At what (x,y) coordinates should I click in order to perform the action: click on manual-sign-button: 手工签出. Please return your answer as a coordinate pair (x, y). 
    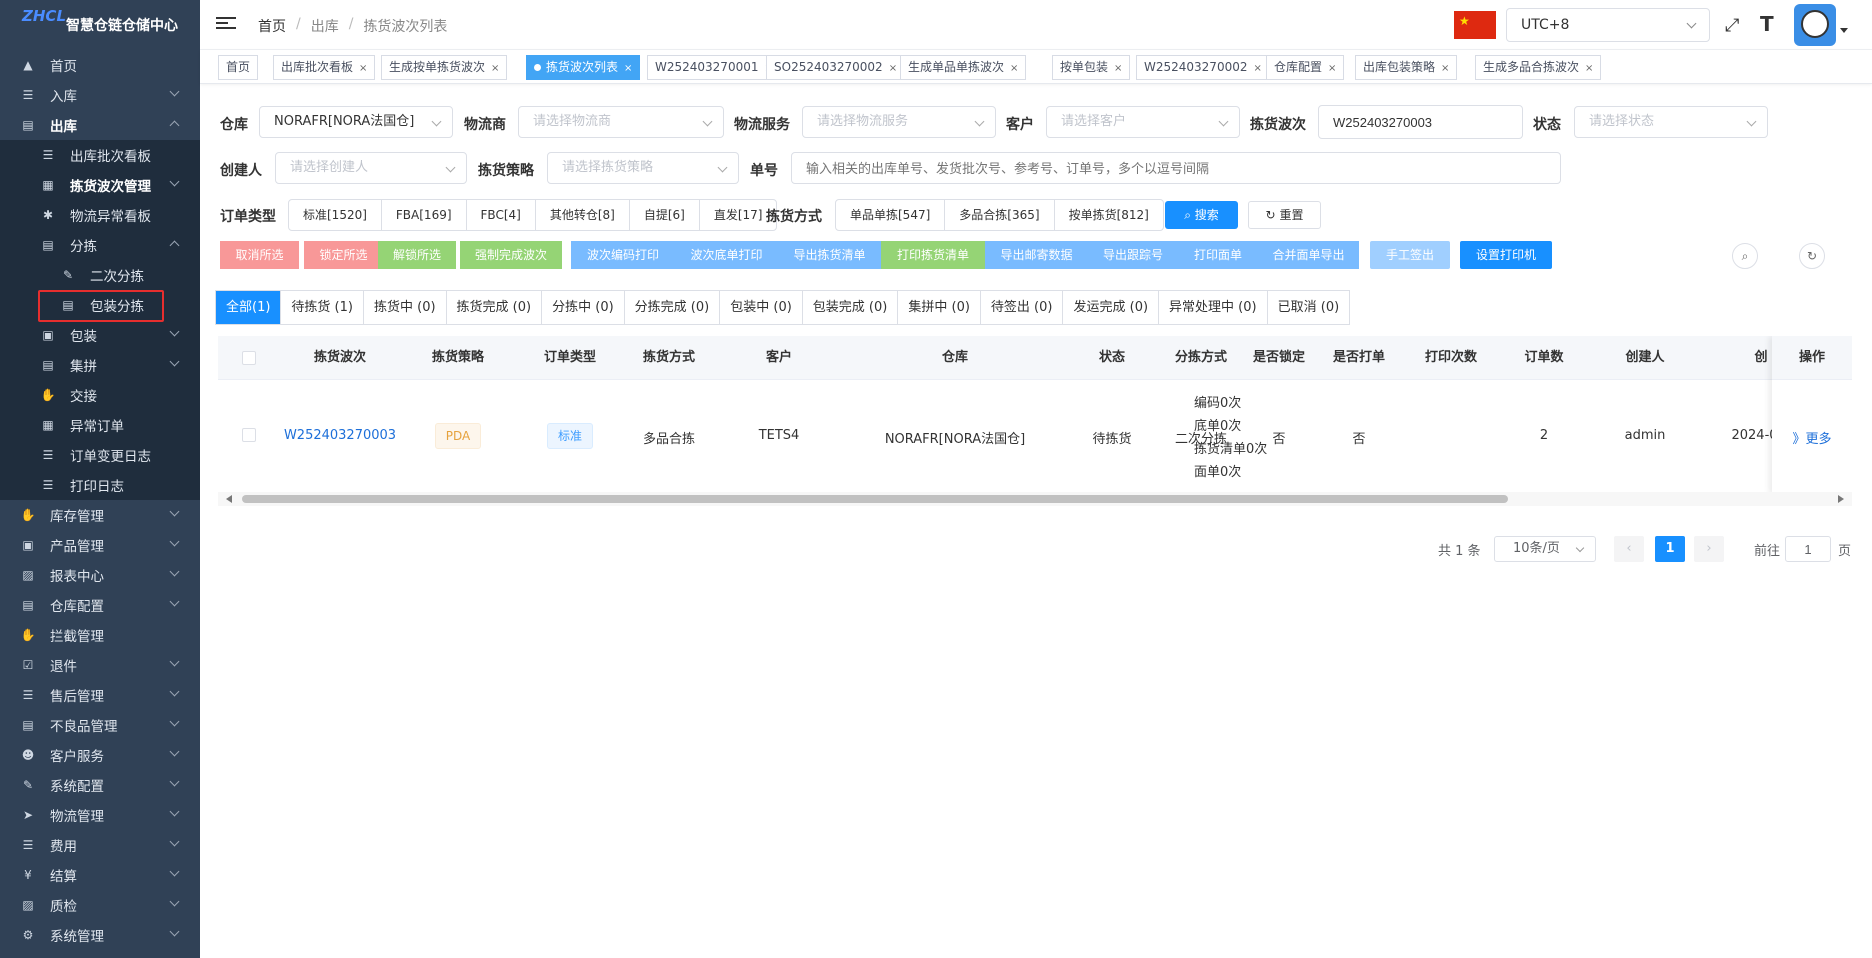
    Looking at the image, I should click on (1410, 255).